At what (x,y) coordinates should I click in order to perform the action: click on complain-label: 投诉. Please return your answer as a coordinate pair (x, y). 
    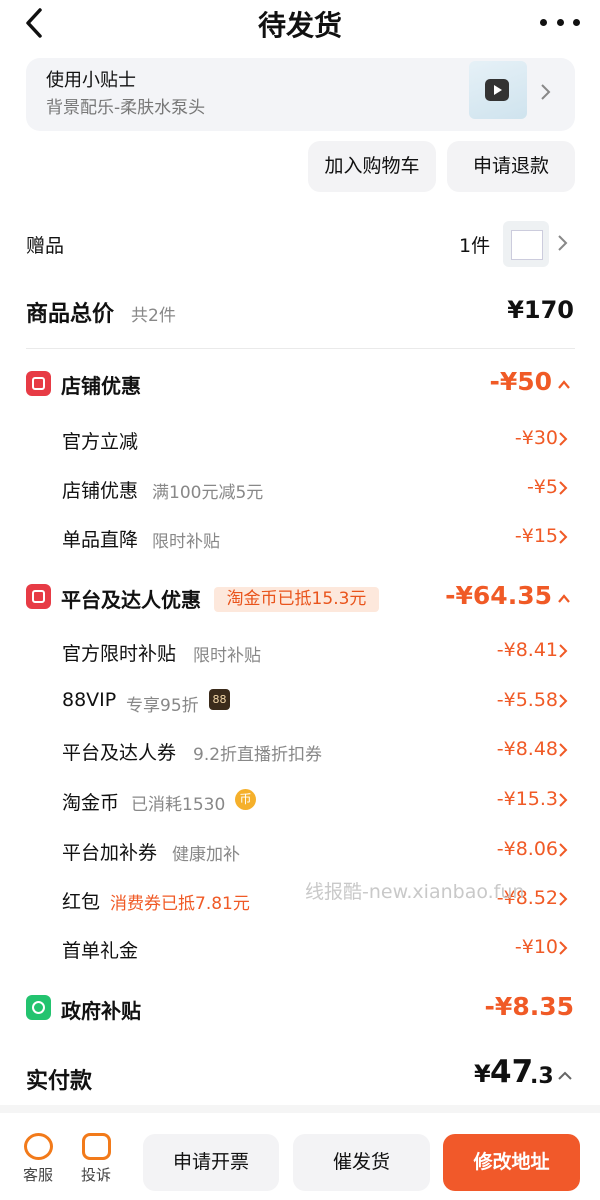
    Looking at the image, I should click on (95, 1175).